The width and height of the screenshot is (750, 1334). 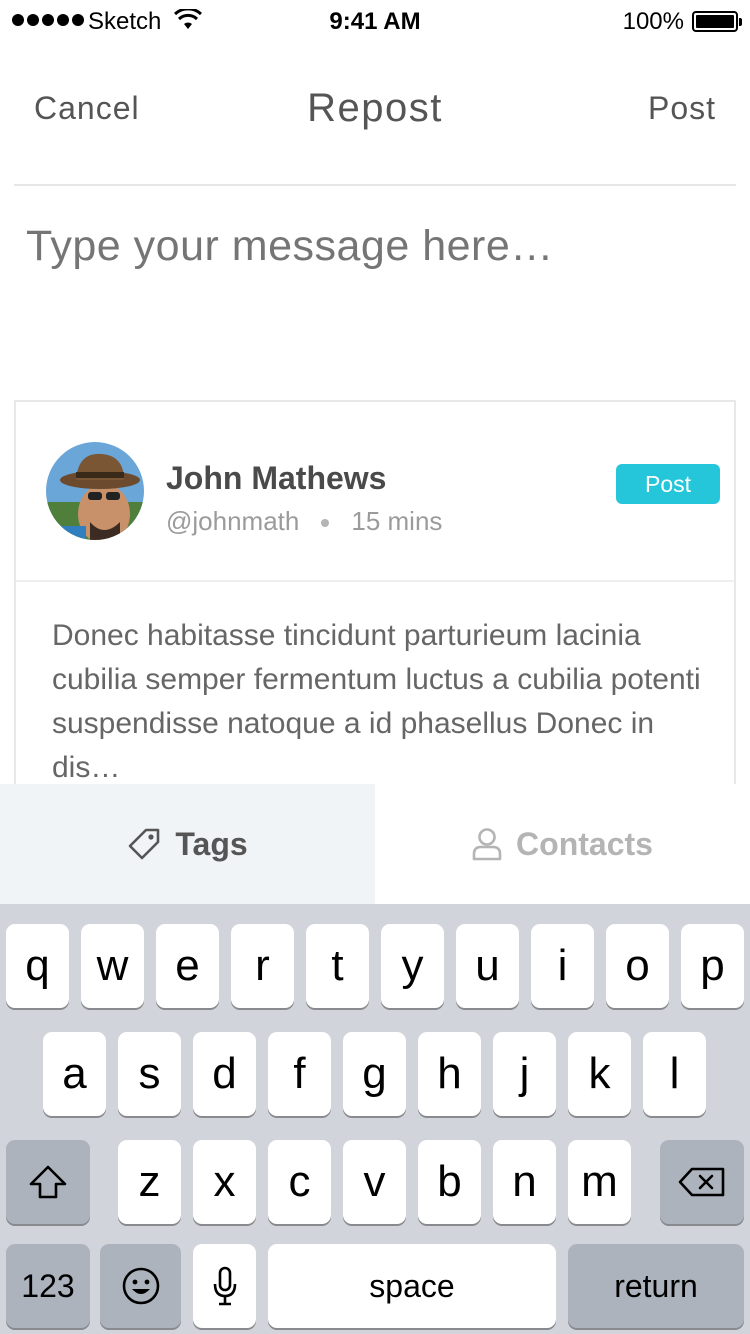 What do you see at coordinates (712, 966) in the screenshot?
I see `key-p: p` at bounding box center [712, 966].